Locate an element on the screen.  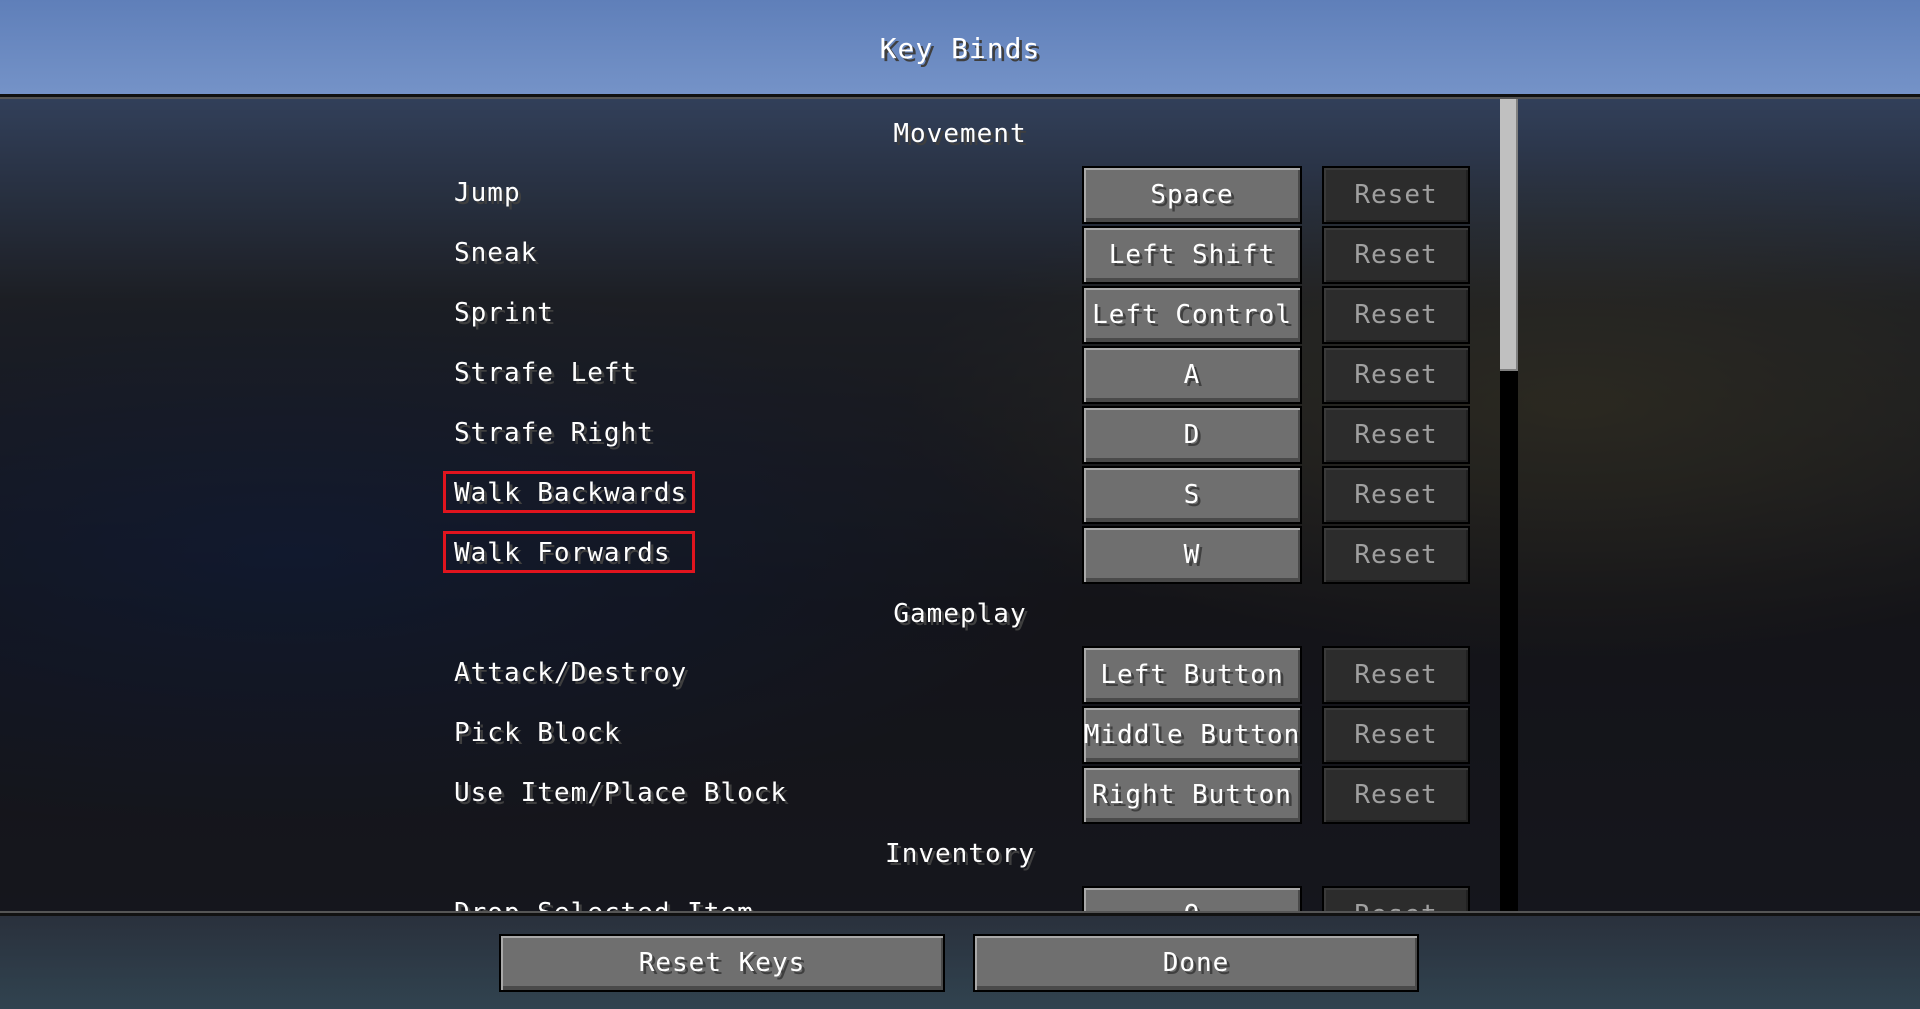
key-button-use-item: Right Button is located at coordinates (1192, 795).